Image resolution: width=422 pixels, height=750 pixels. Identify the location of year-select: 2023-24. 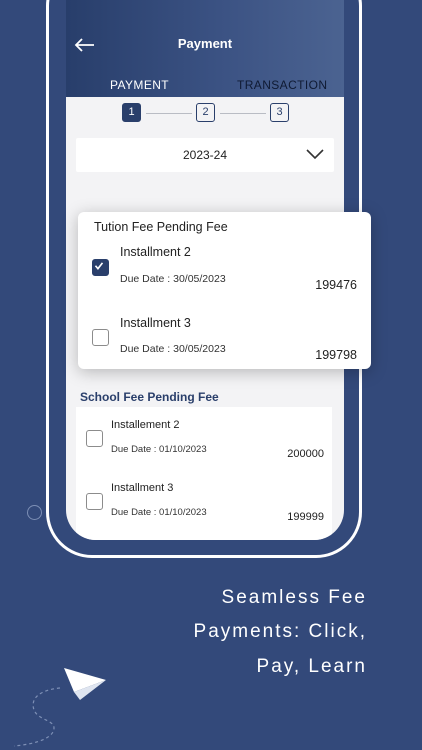
(205, 155).